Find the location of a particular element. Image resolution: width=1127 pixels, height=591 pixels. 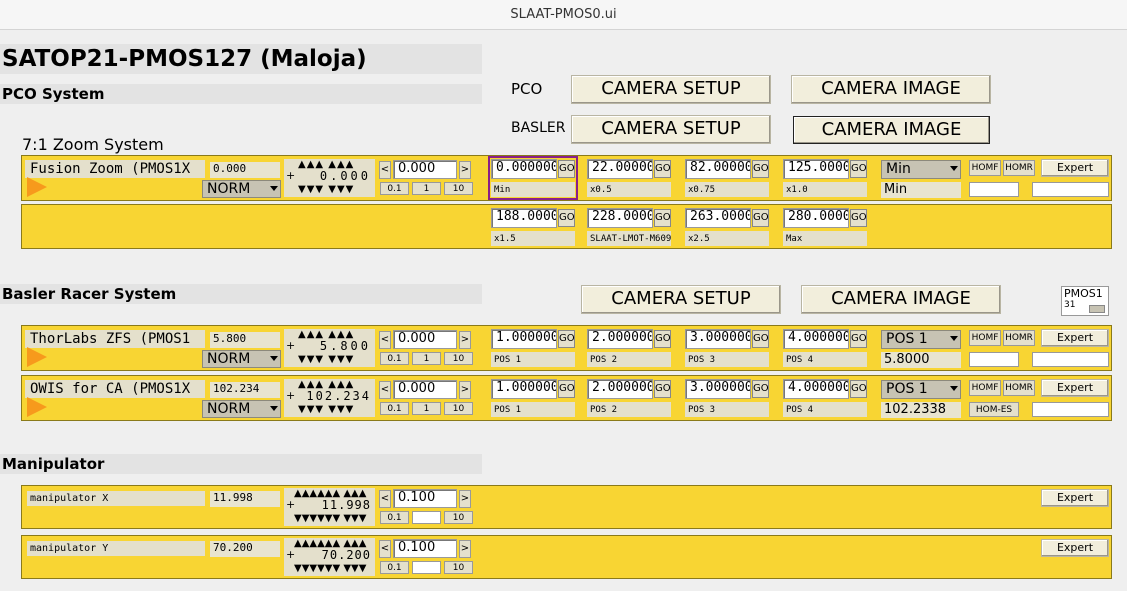

fusion-pos1-input: 0.000000 is located at coordinates (524, 169).